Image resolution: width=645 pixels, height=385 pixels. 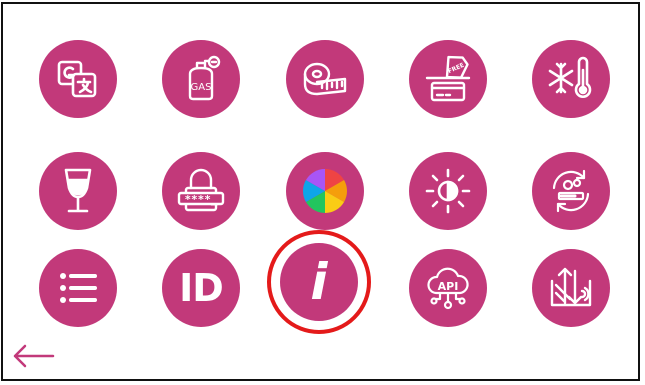 I want to click on color-wheel-icon, so click(x=325, y=191).